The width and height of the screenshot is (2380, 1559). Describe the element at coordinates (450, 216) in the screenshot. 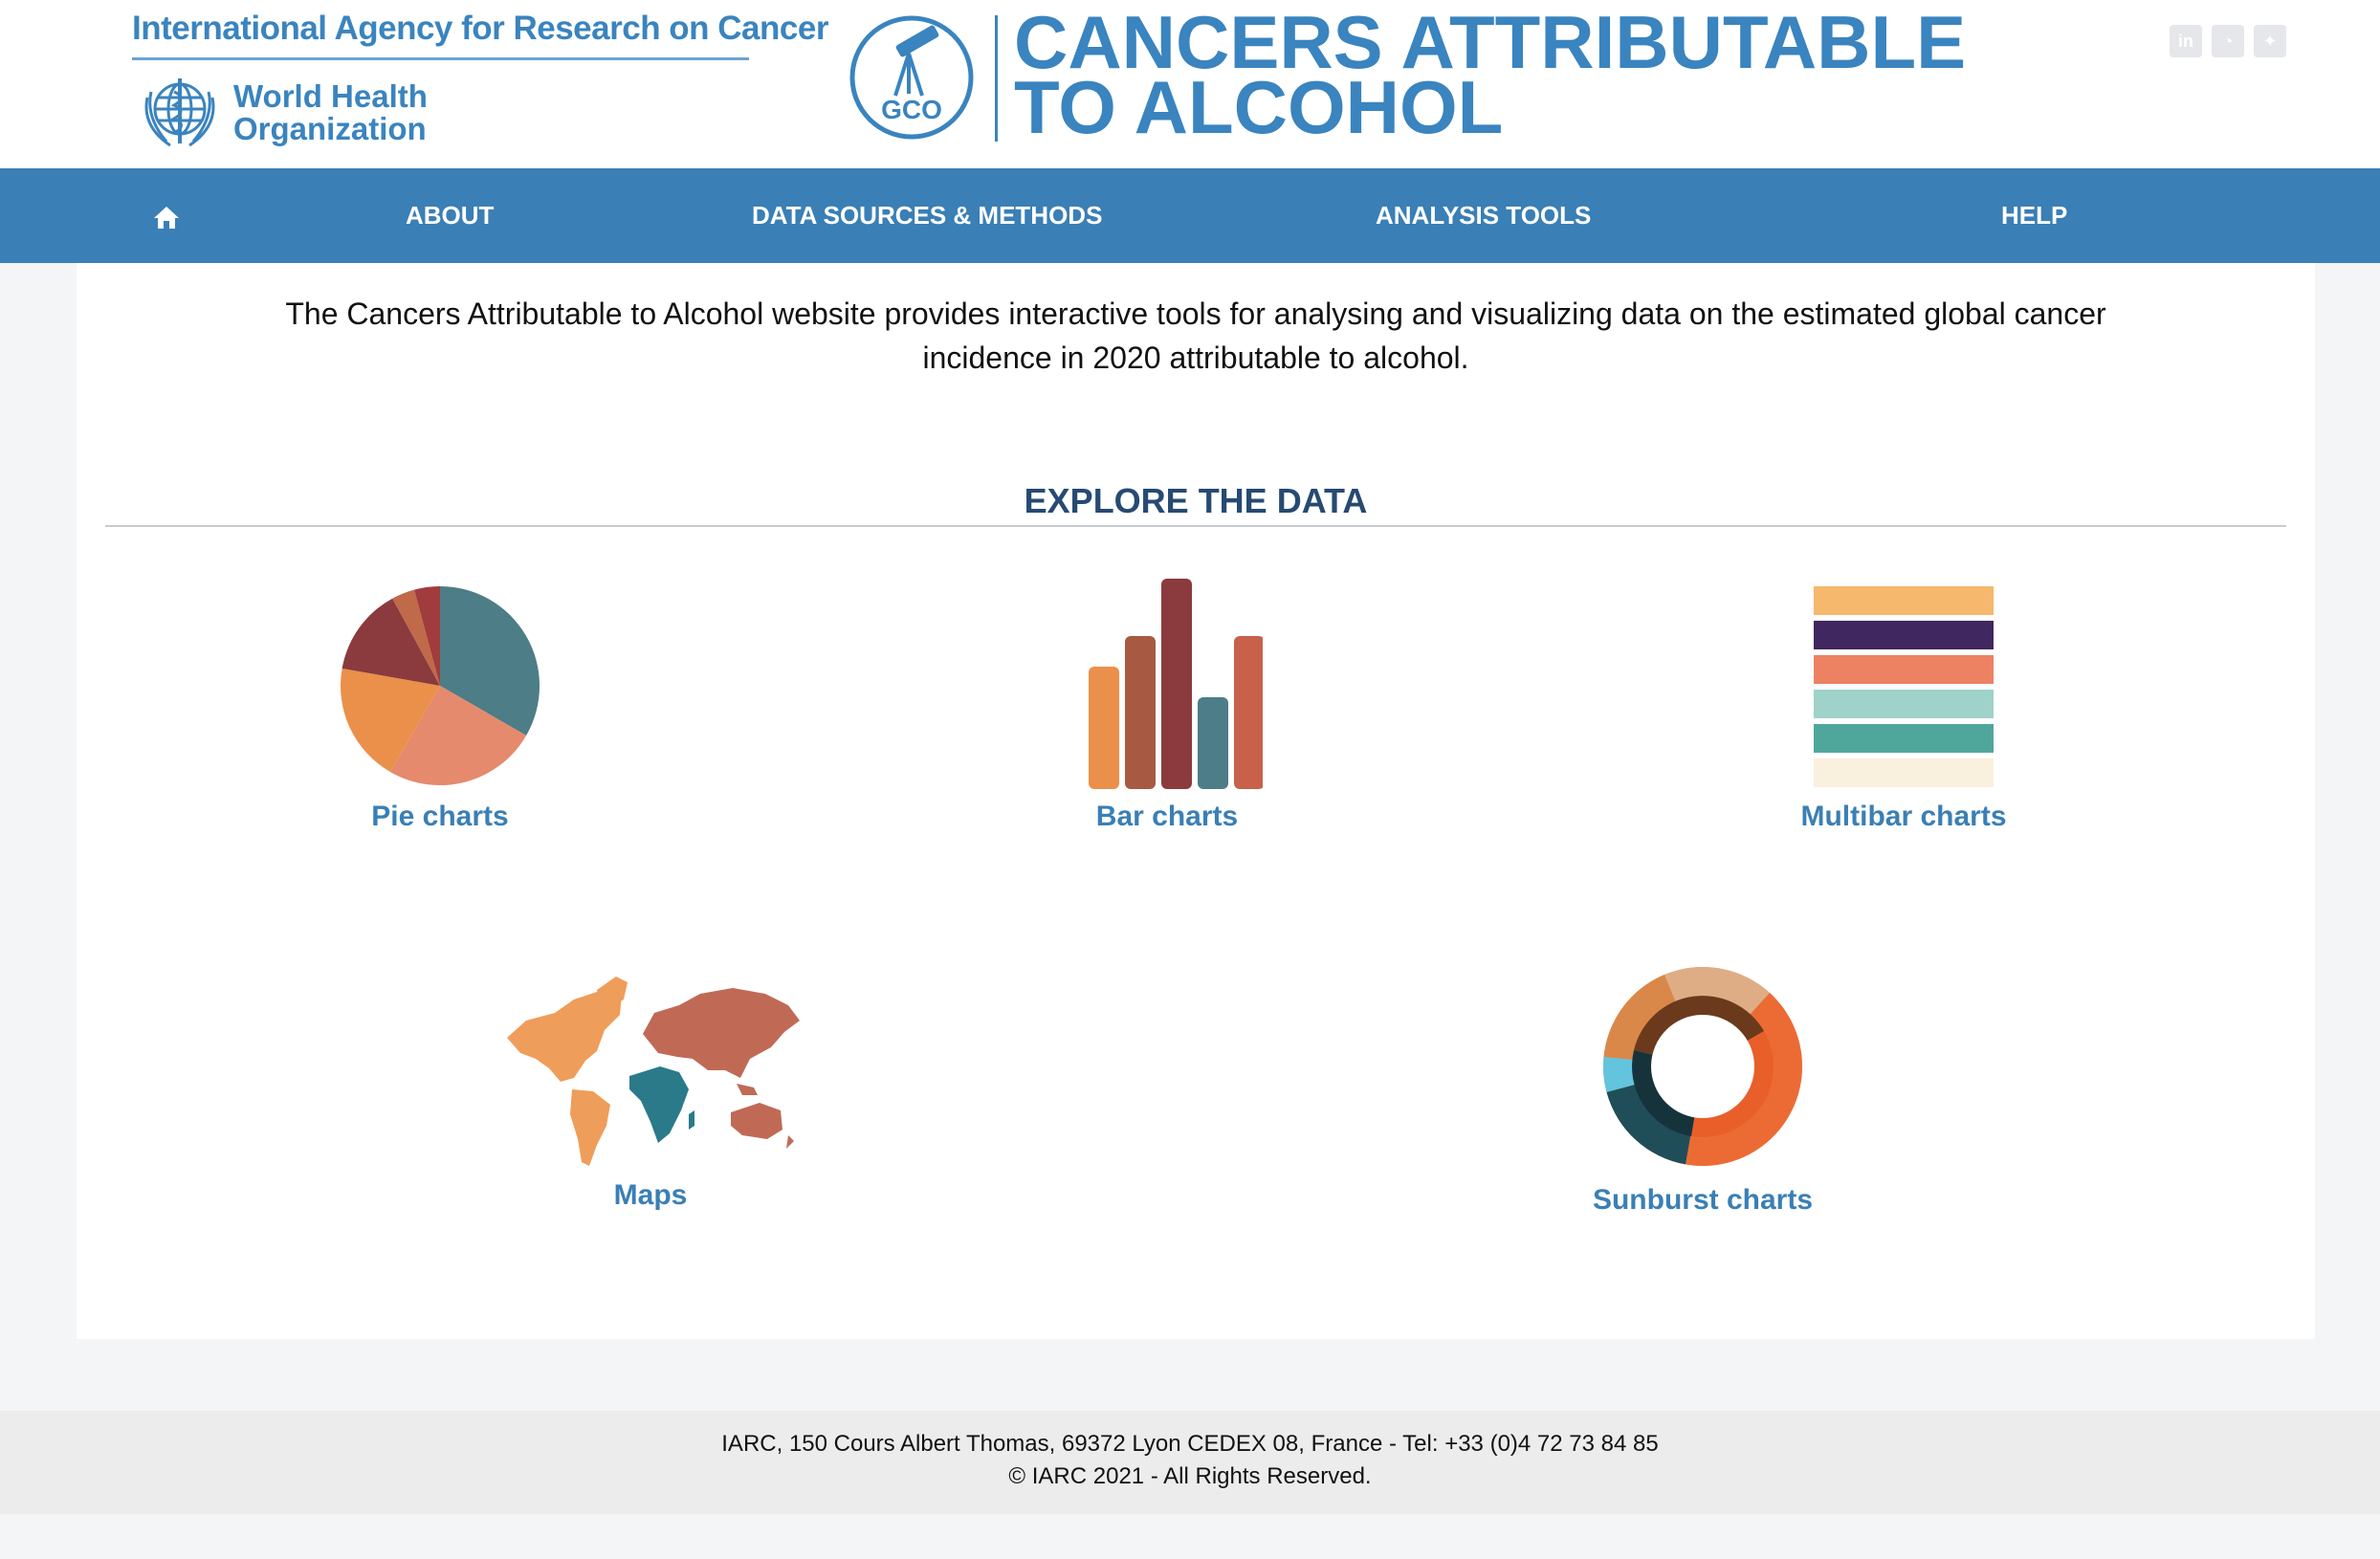

I see `nav-about: ABOUT` at that location.